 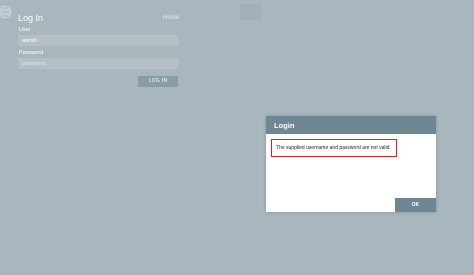 What do you see at coordinates (98, 40) in the screenshot?
I see `user-input` at bounding box center [98, 40].